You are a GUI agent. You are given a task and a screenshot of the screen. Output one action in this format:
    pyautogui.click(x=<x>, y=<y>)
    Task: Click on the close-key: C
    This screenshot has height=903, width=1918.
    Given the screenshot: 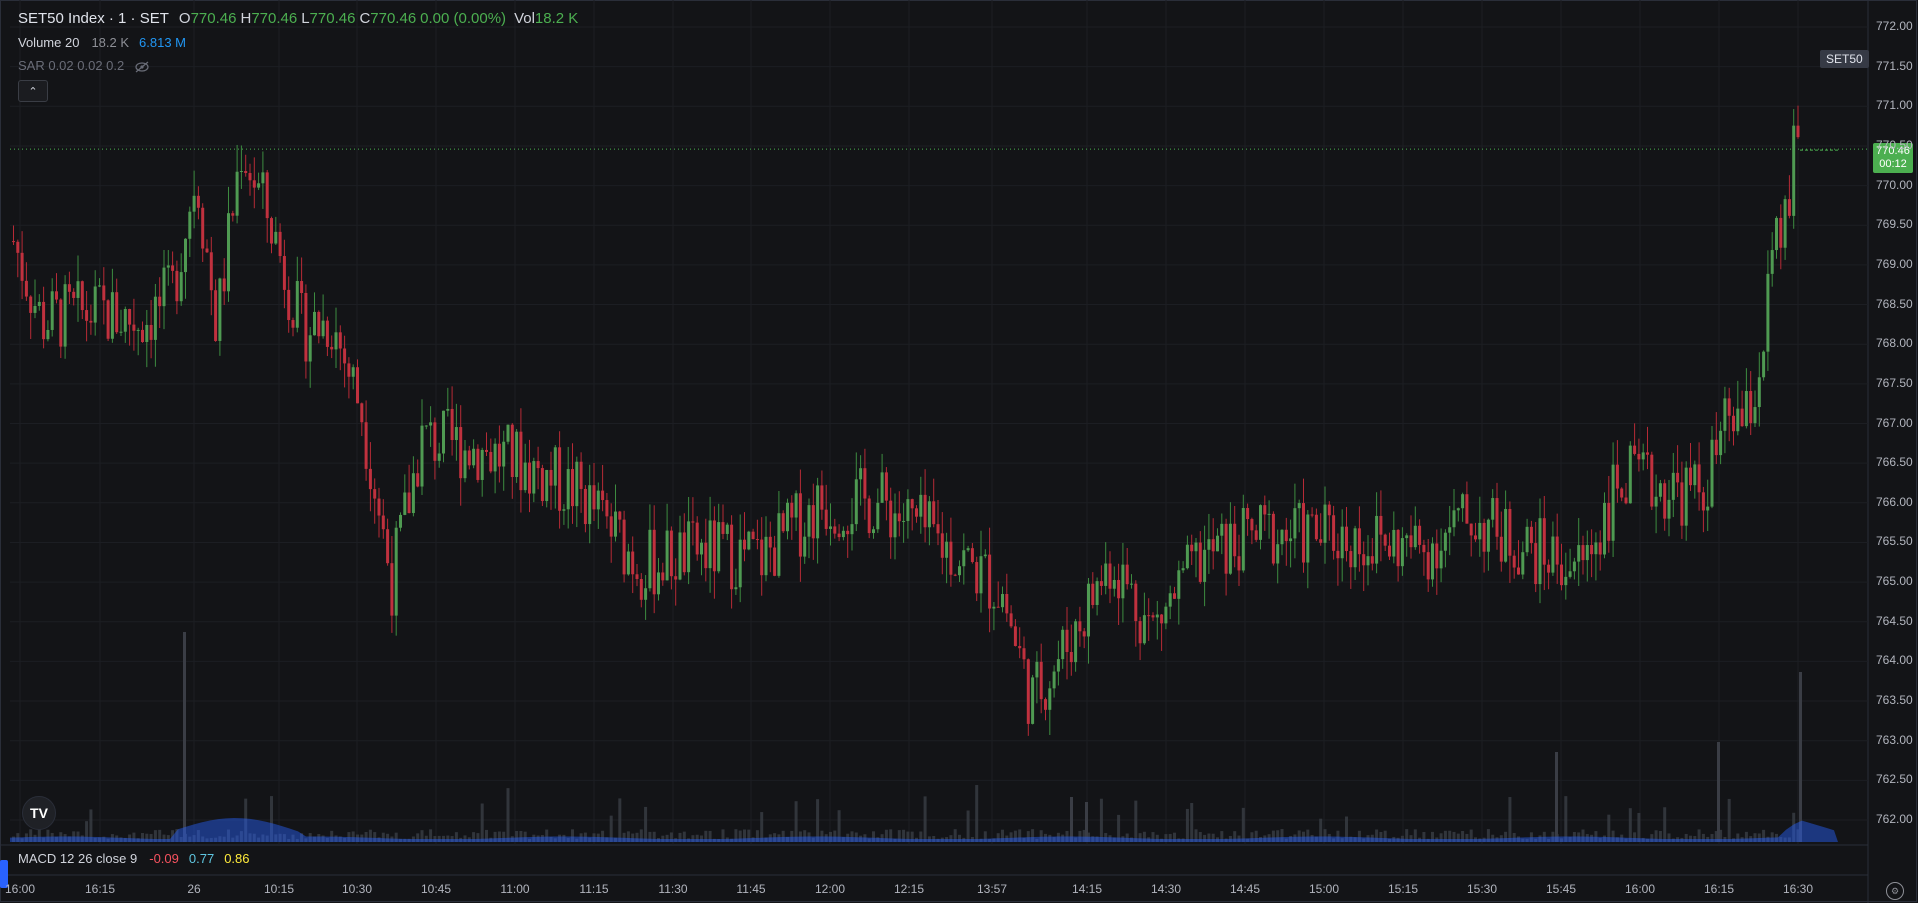 What is the action you would take?
    pyautogui.click(x=365, y=18)
    